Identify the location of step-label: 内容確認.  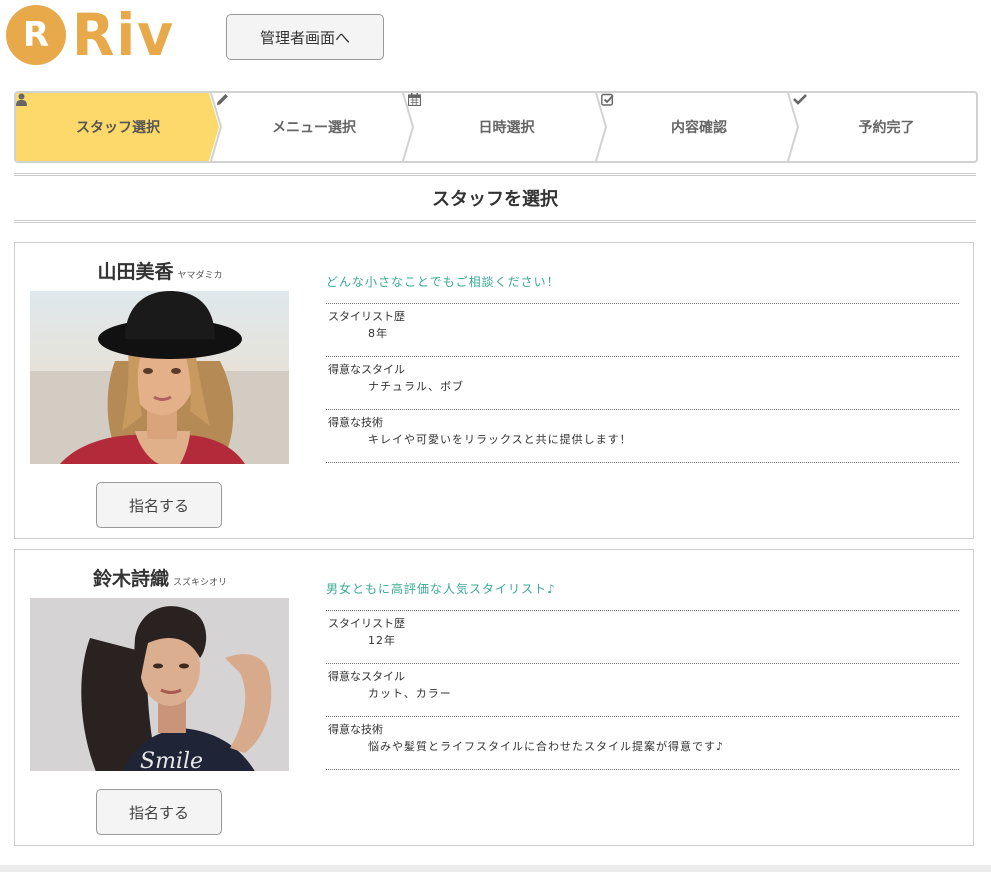
(699, 128).